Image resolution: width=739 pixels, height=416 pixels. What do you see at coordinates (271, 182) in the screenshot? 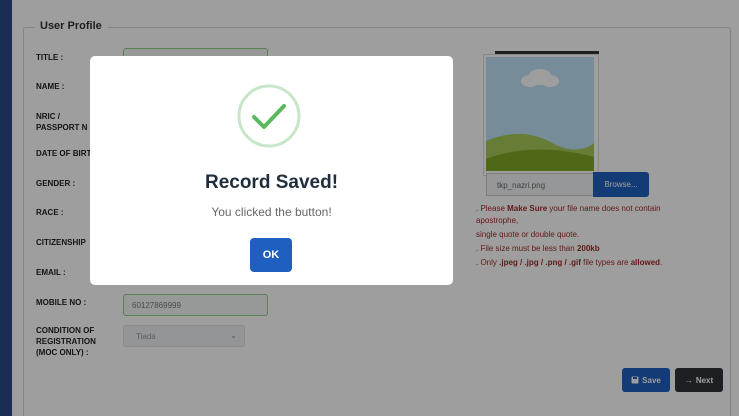
I see `dialog-title: Record Saved!` at bounding box center [271, 182].